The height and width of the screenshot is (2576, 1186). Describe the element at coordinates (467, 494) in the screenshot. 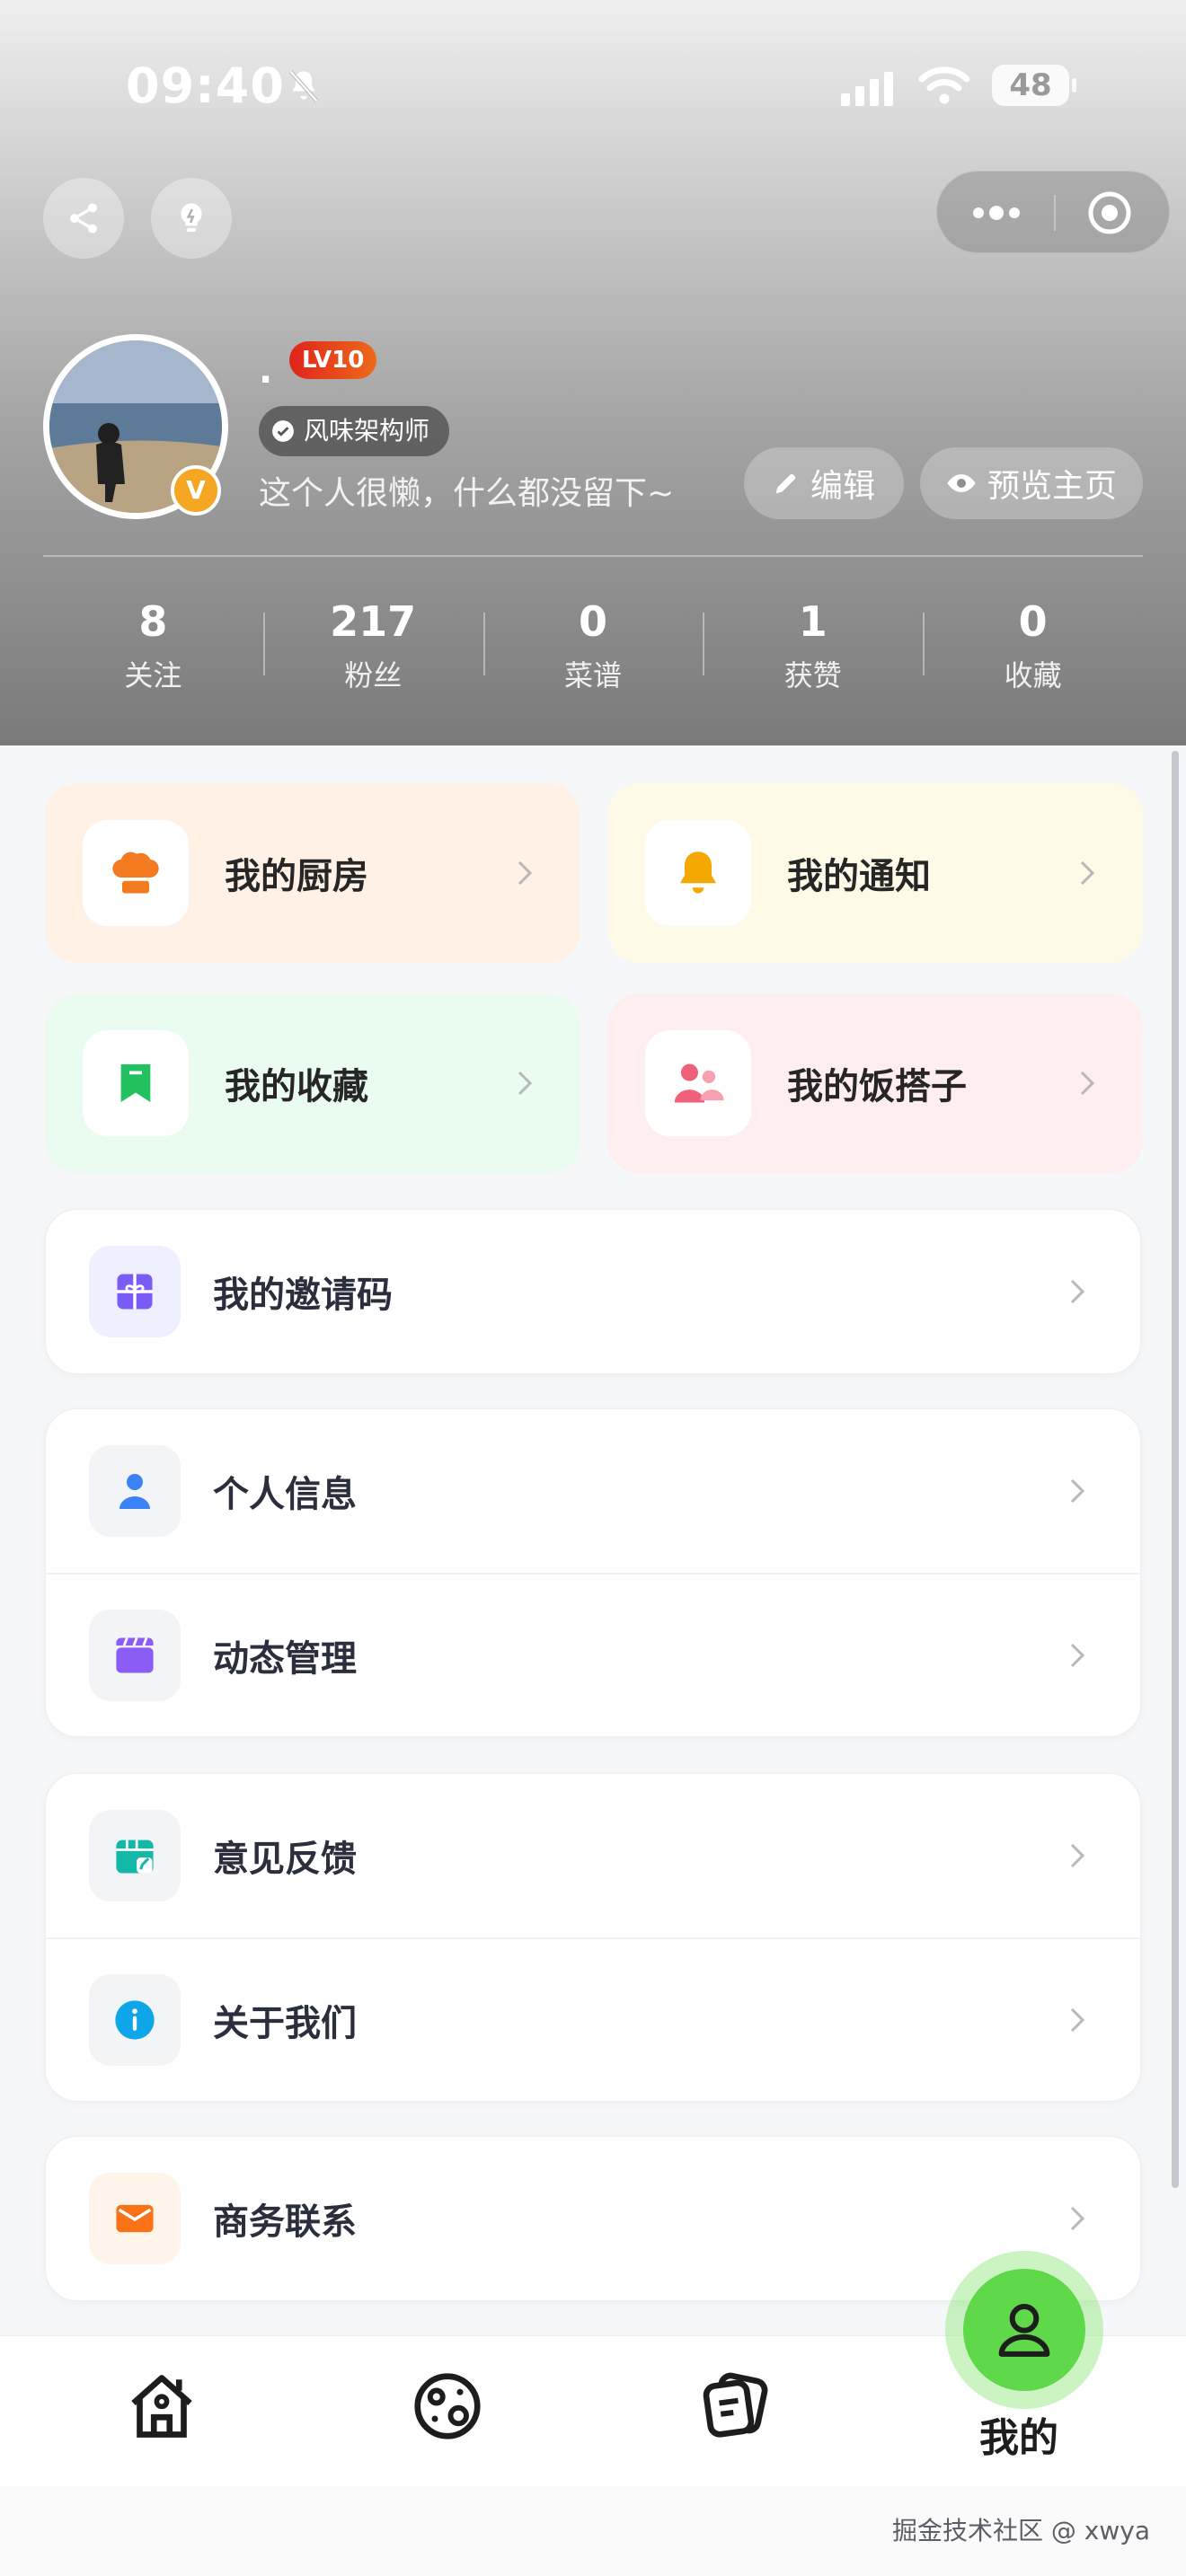

I see `bio-text: 这个人很懒，什么都没留下~` at that location.